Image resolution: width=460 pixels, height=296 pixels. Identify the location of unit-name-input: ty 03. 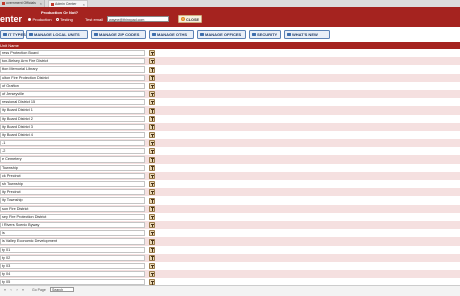
(72, 266).